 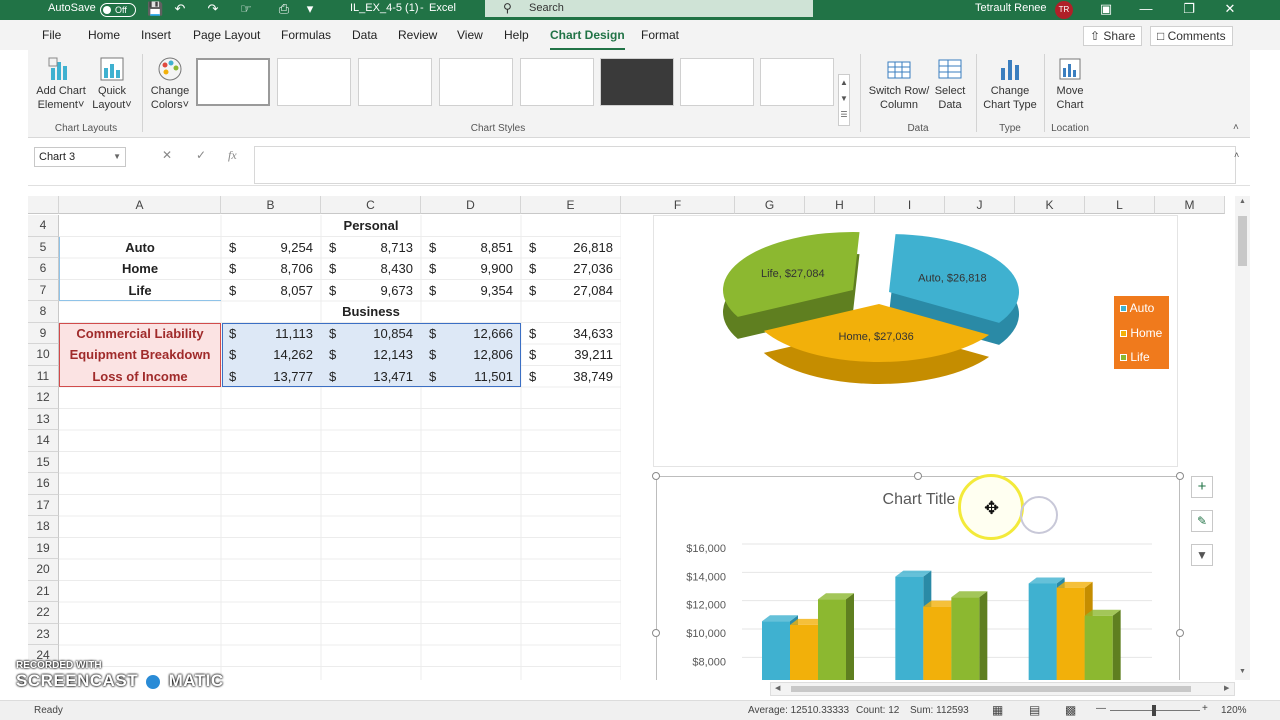 I want to click on row-header: 6, so click(x=43, y=269).